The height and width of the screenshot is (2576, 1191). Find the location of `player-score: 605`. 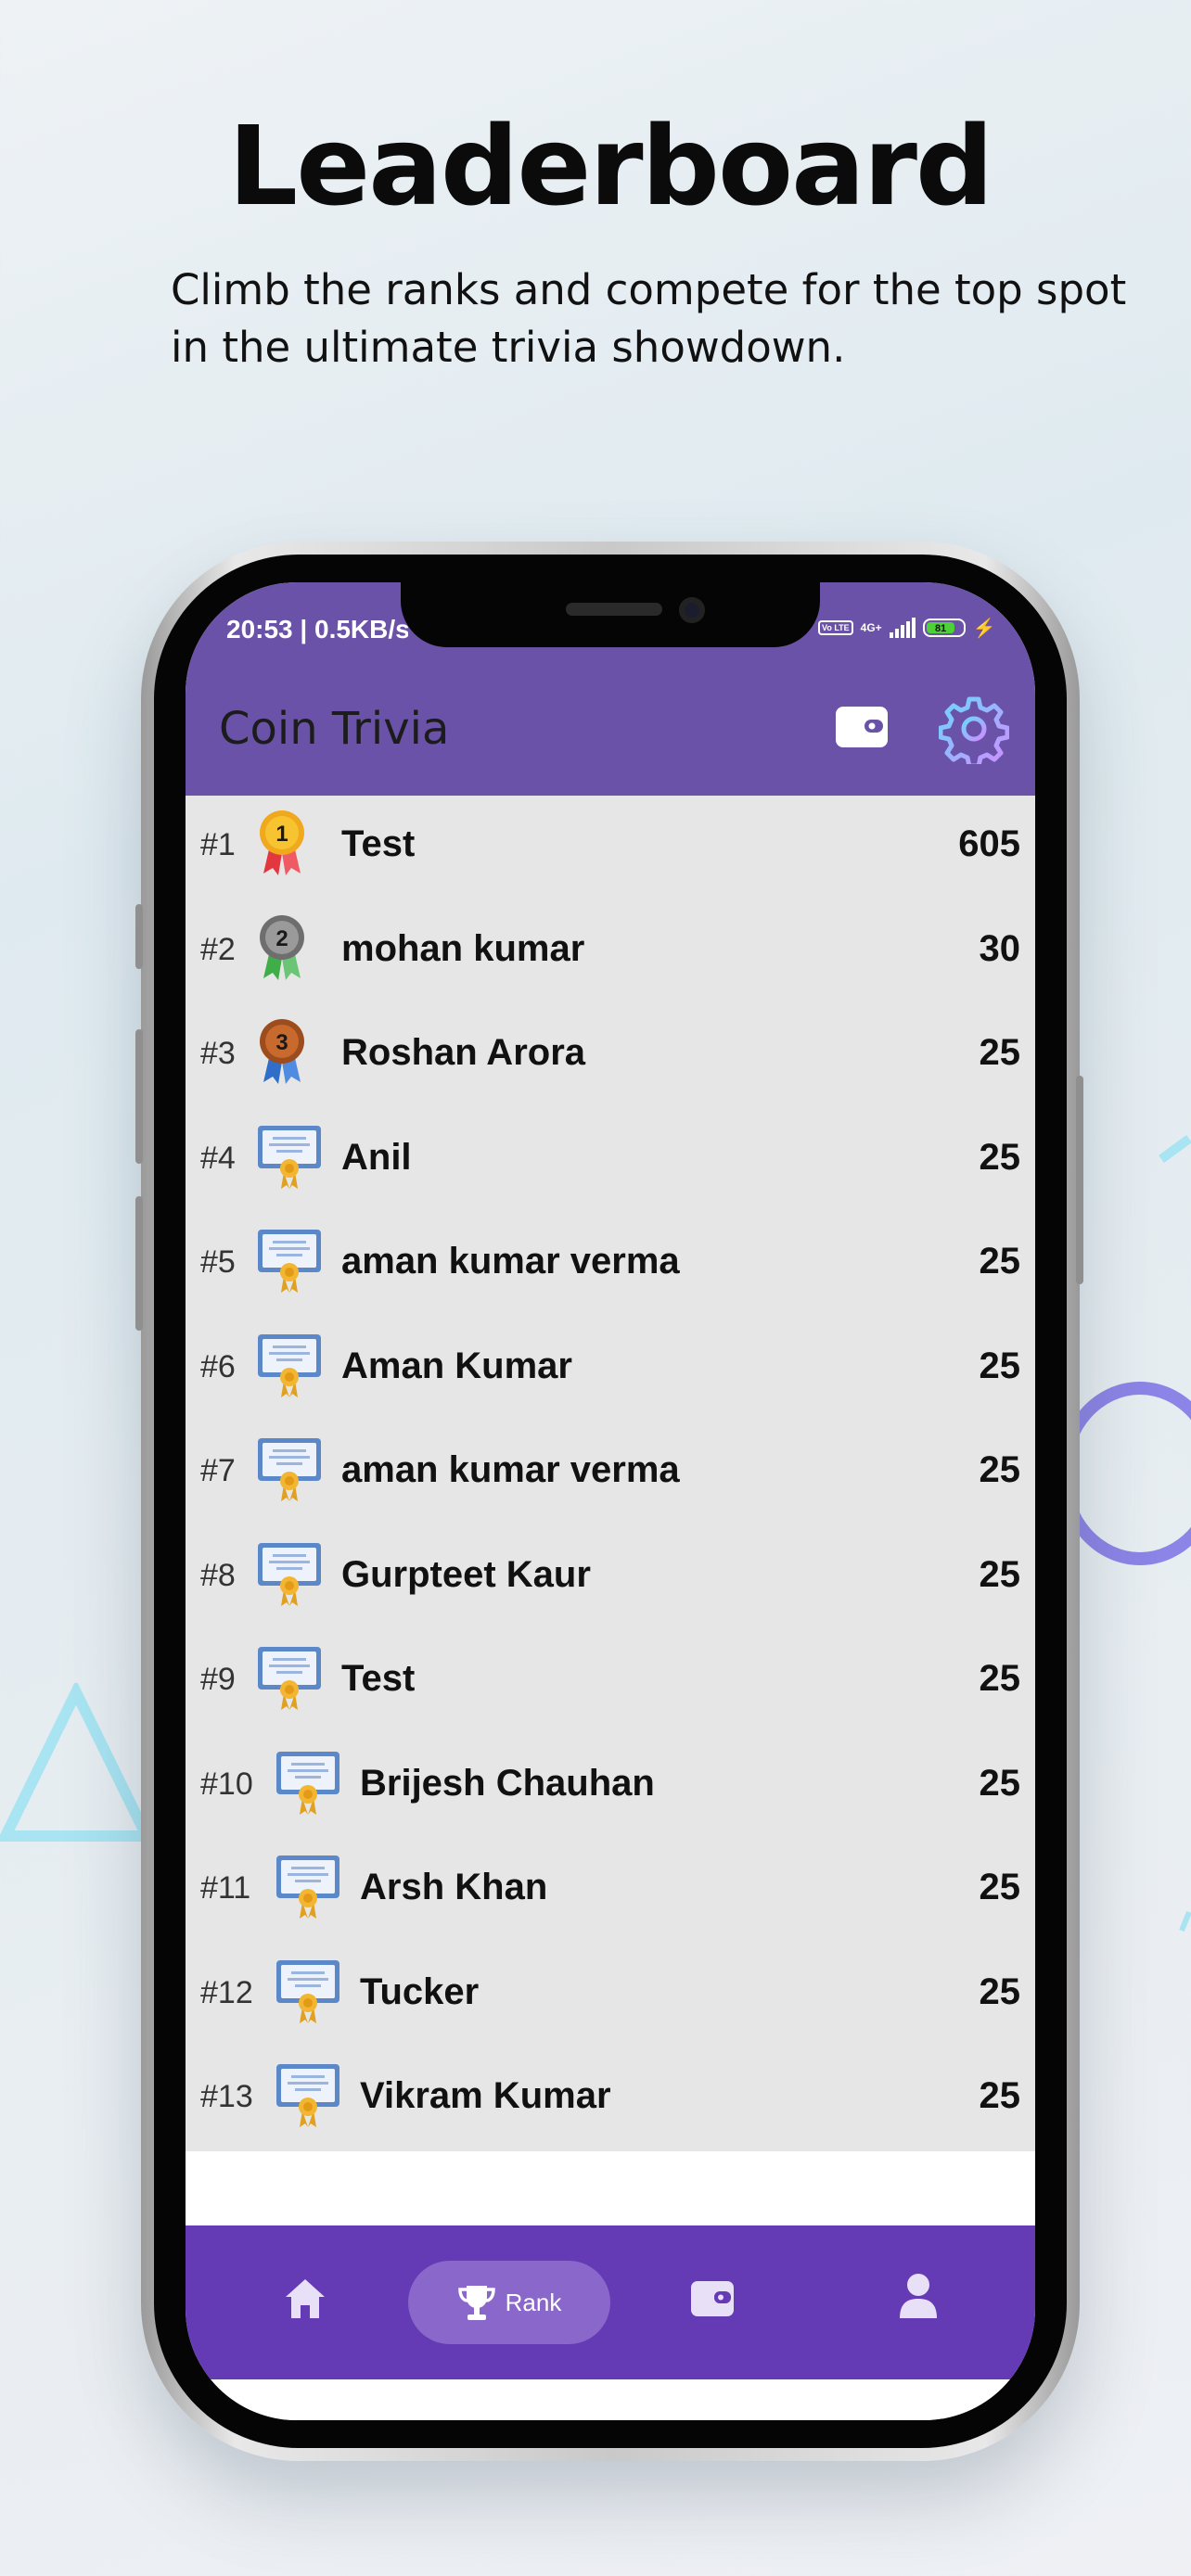

player-score: 605 is located at coordinates (989, 843).